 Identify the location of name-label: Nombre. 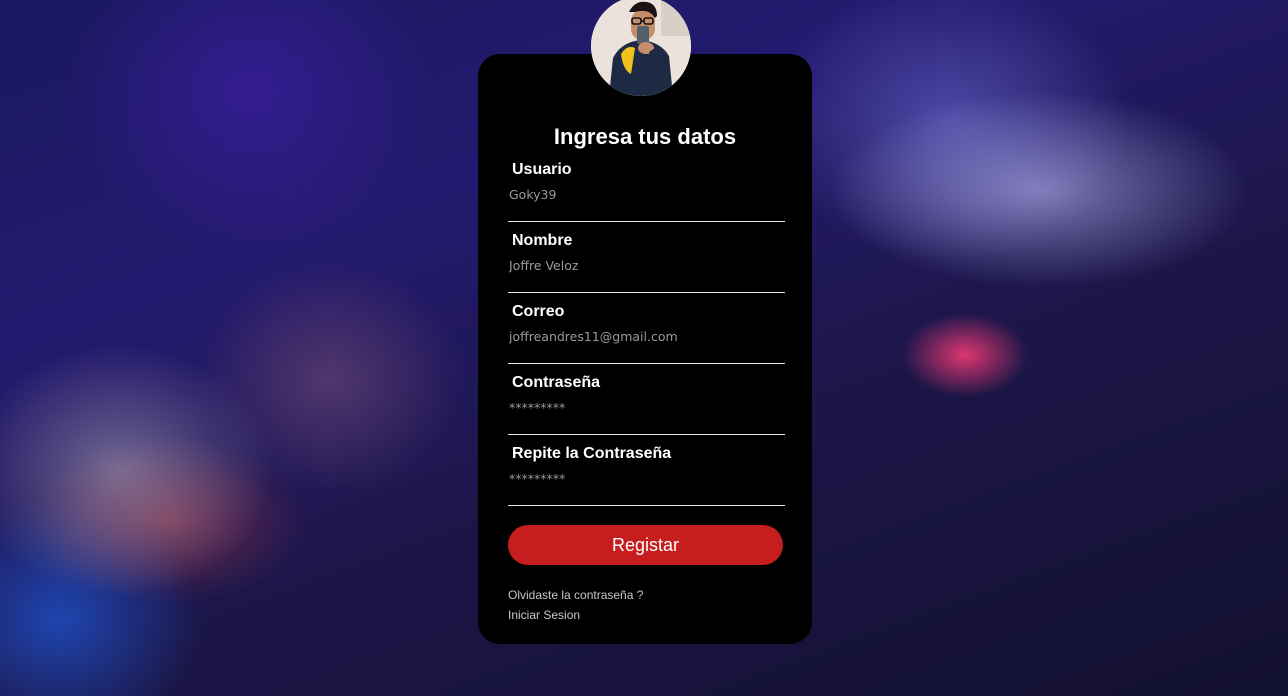
(542, 240).